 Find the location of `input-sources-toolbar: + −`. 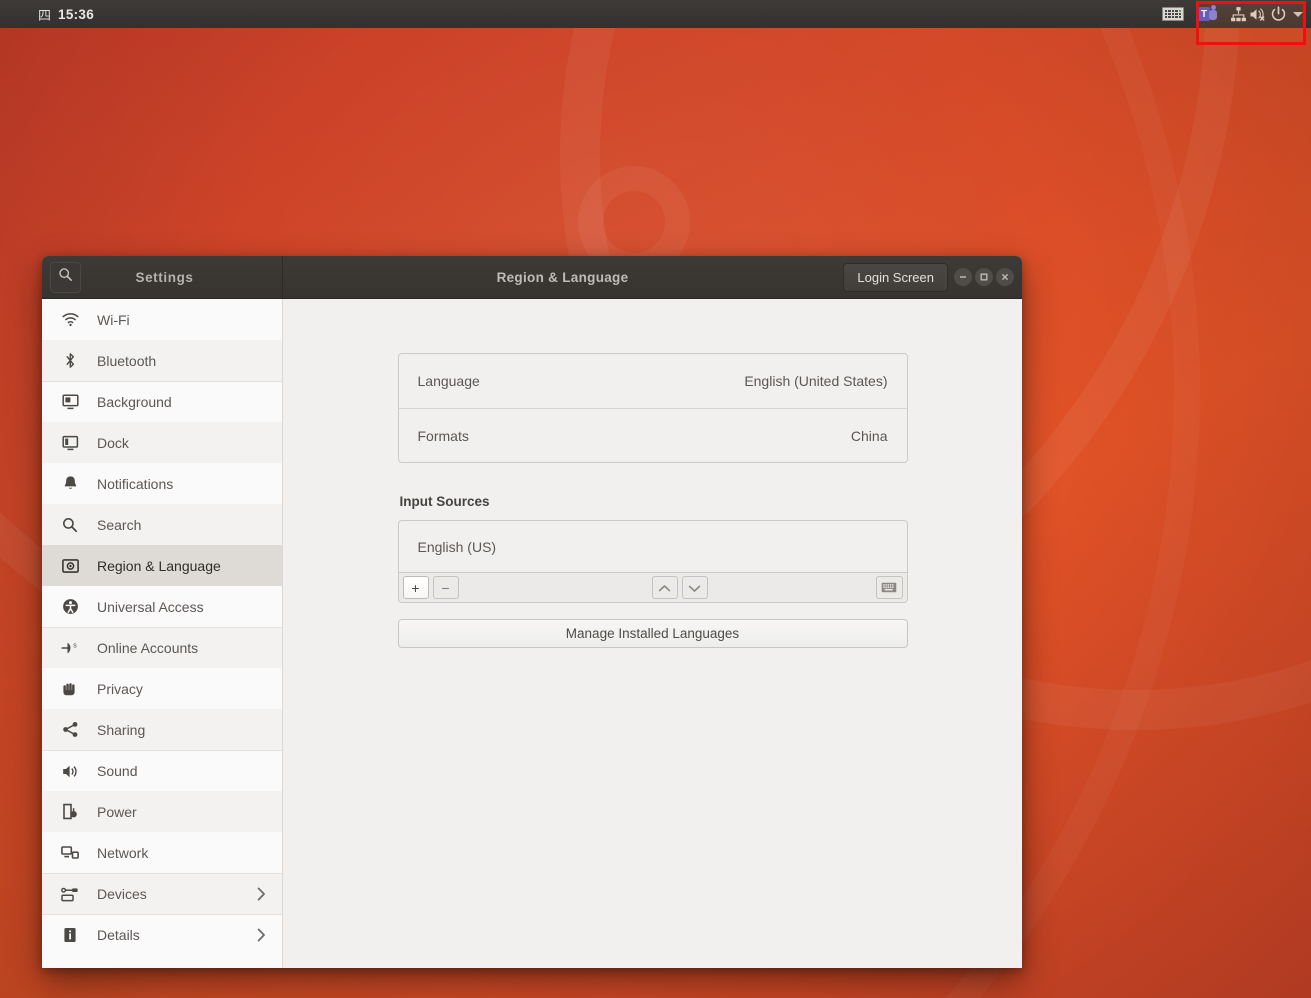

input-sources-toolbar: + − is located at coordinates (652, 587).